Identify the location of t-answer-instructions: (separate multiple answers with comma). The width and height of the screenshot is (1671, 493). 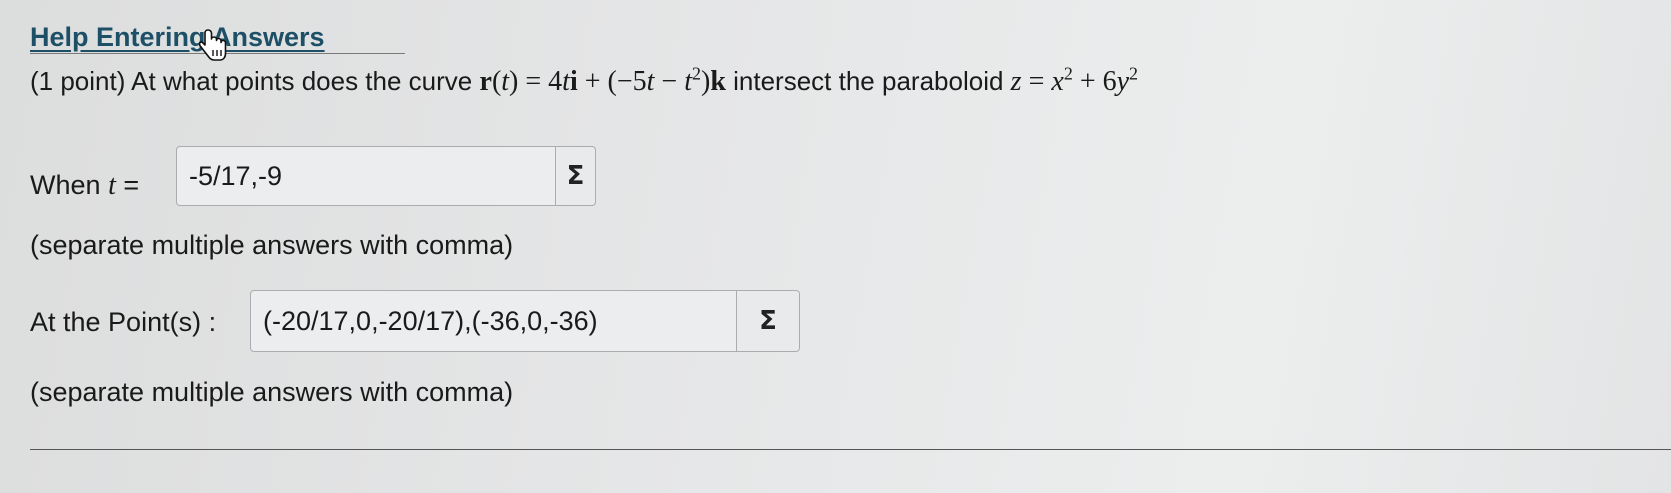
(272, 245).